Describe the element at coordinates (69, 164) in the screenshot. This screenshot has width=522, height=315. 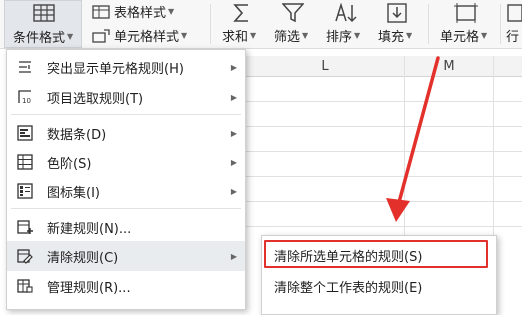
I see `menu-item-label: 色阶(S)` at that location.